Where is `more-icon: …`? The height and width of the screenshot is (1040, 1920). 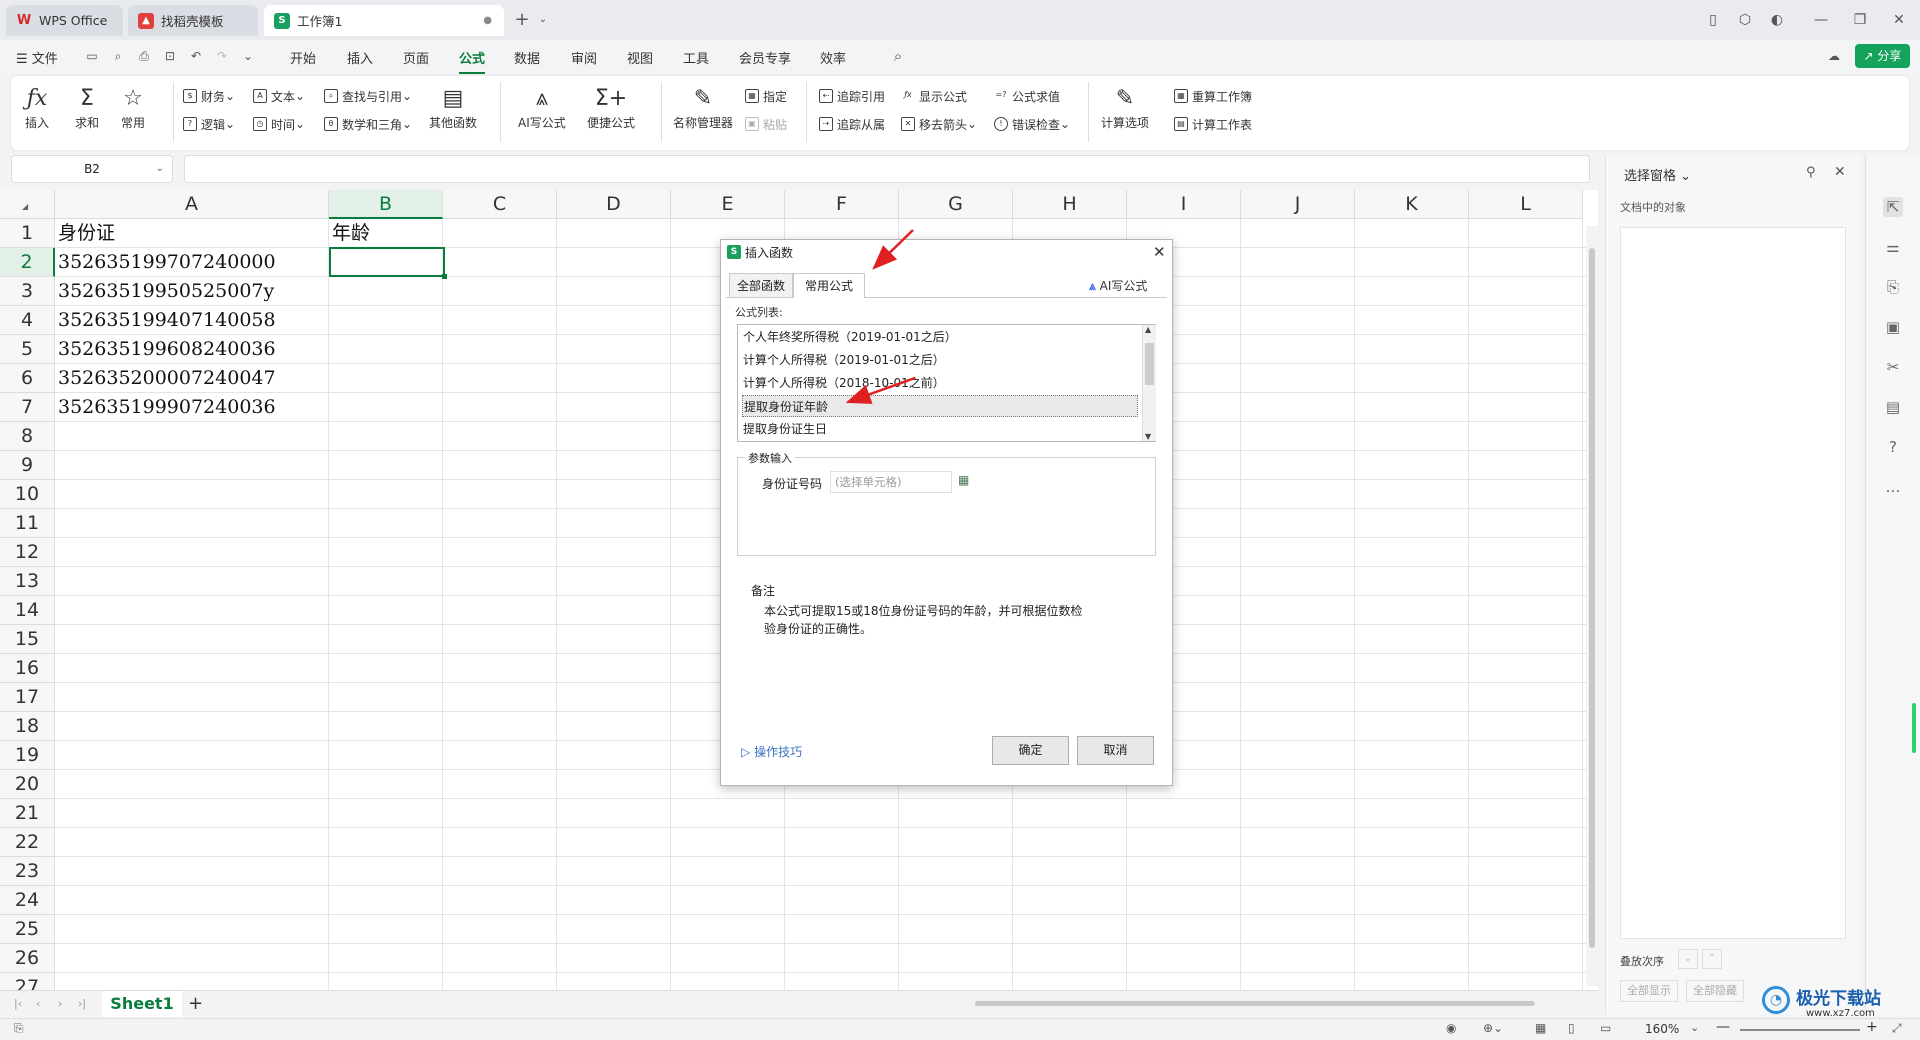 more-icon: … is located at coordinates (1893, 487).